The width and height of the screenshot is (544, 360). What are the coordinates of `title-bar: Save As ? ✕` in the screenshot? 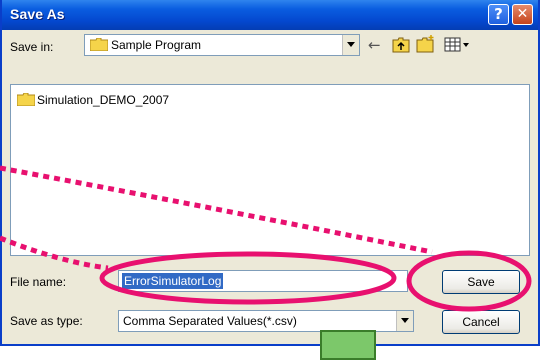 It's located at (270, 15).